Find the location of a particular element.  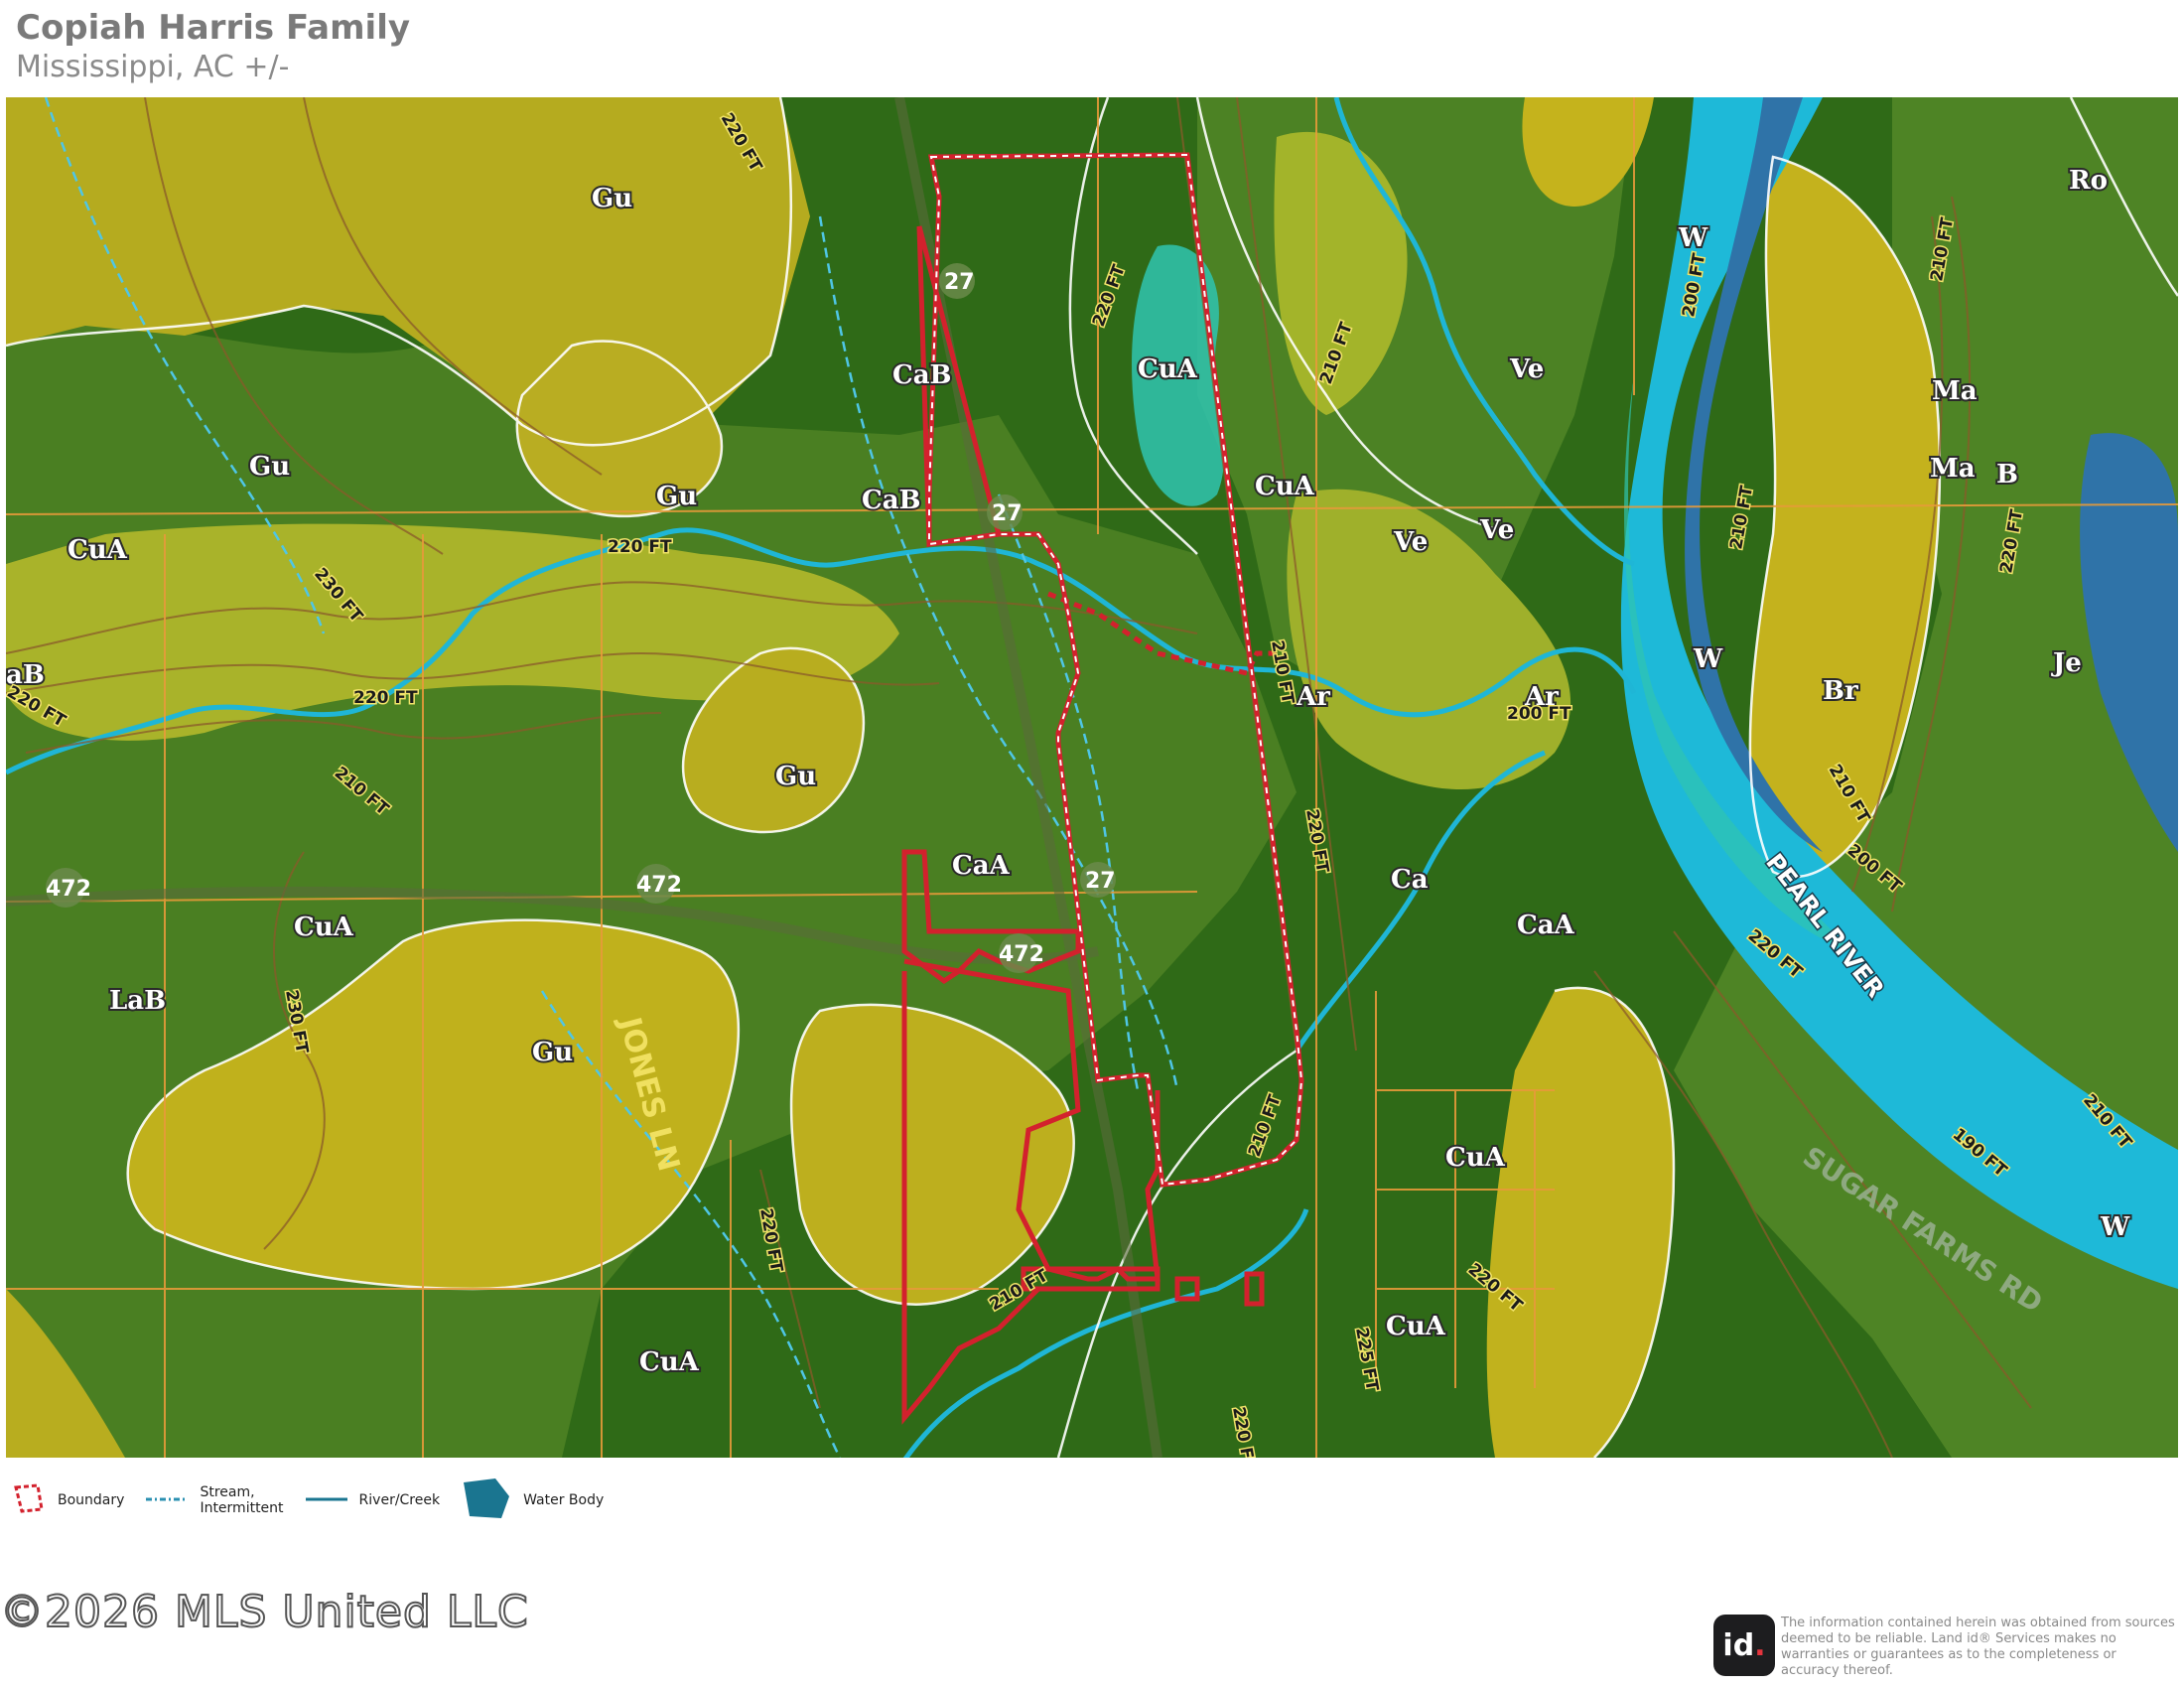

map-title: Copiah Harris Family is located at coordinates (213, 28).